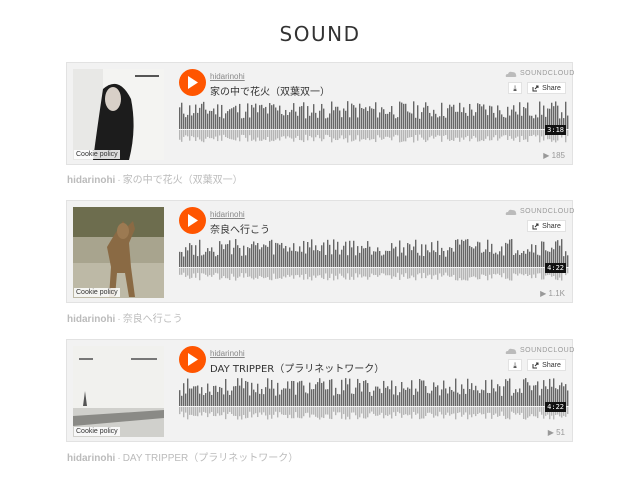  What do you see at coordinates (535, 226) in the screenshot?
I see `share-icon` at bounding box center [535, 226].